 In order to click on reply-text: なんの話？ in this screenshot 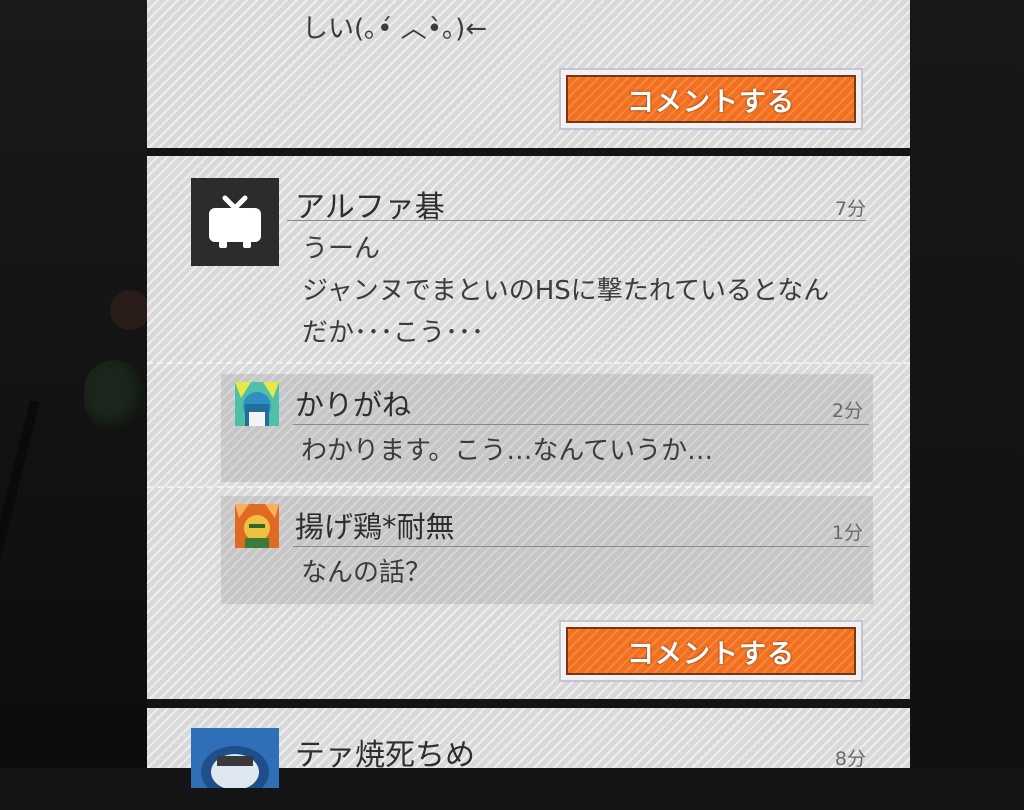, I will do `click(366, 573)`.